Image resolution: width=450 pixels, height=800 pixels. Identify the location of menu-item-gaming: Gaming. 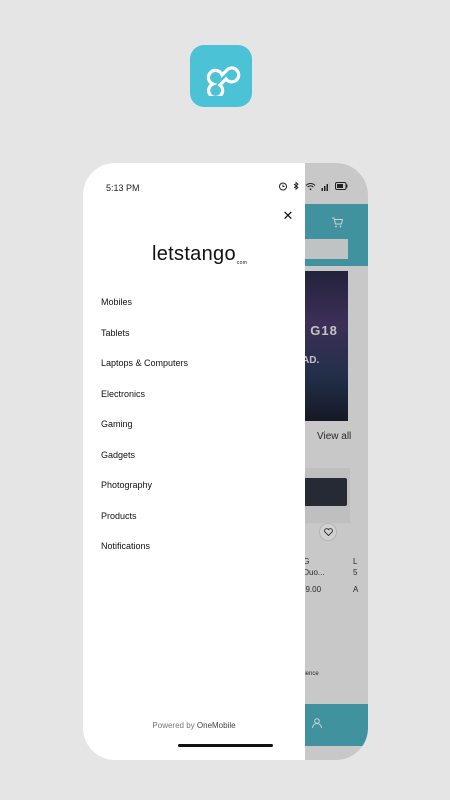
(144, 427).